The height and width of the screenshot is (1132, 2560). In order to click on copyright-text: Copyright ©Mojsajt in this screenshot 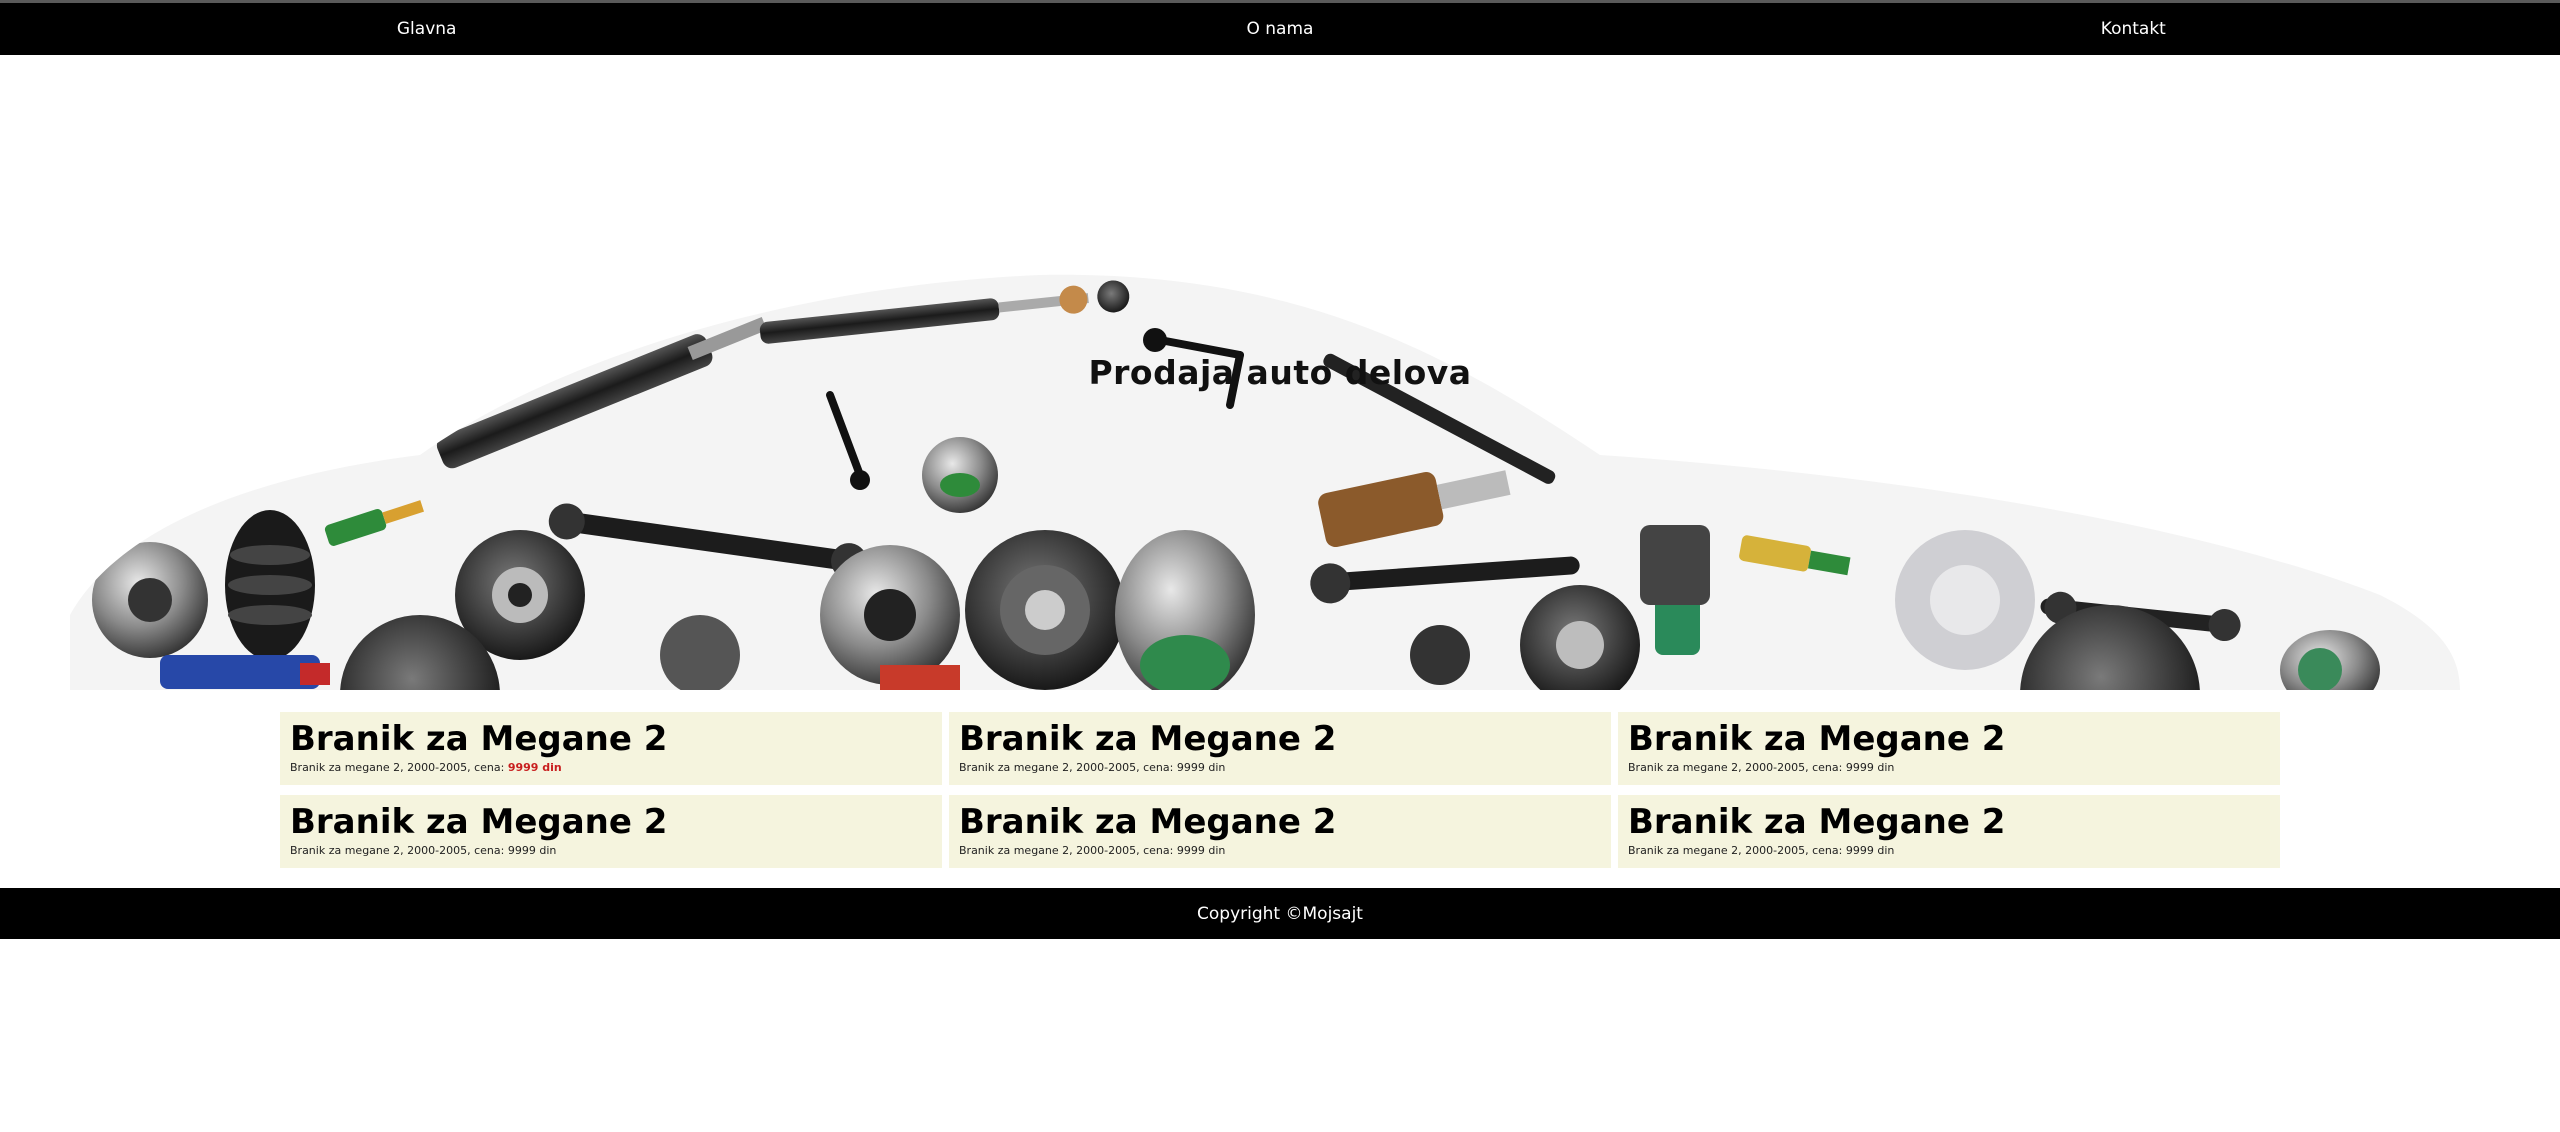, I will do `click(1280, 913)`.